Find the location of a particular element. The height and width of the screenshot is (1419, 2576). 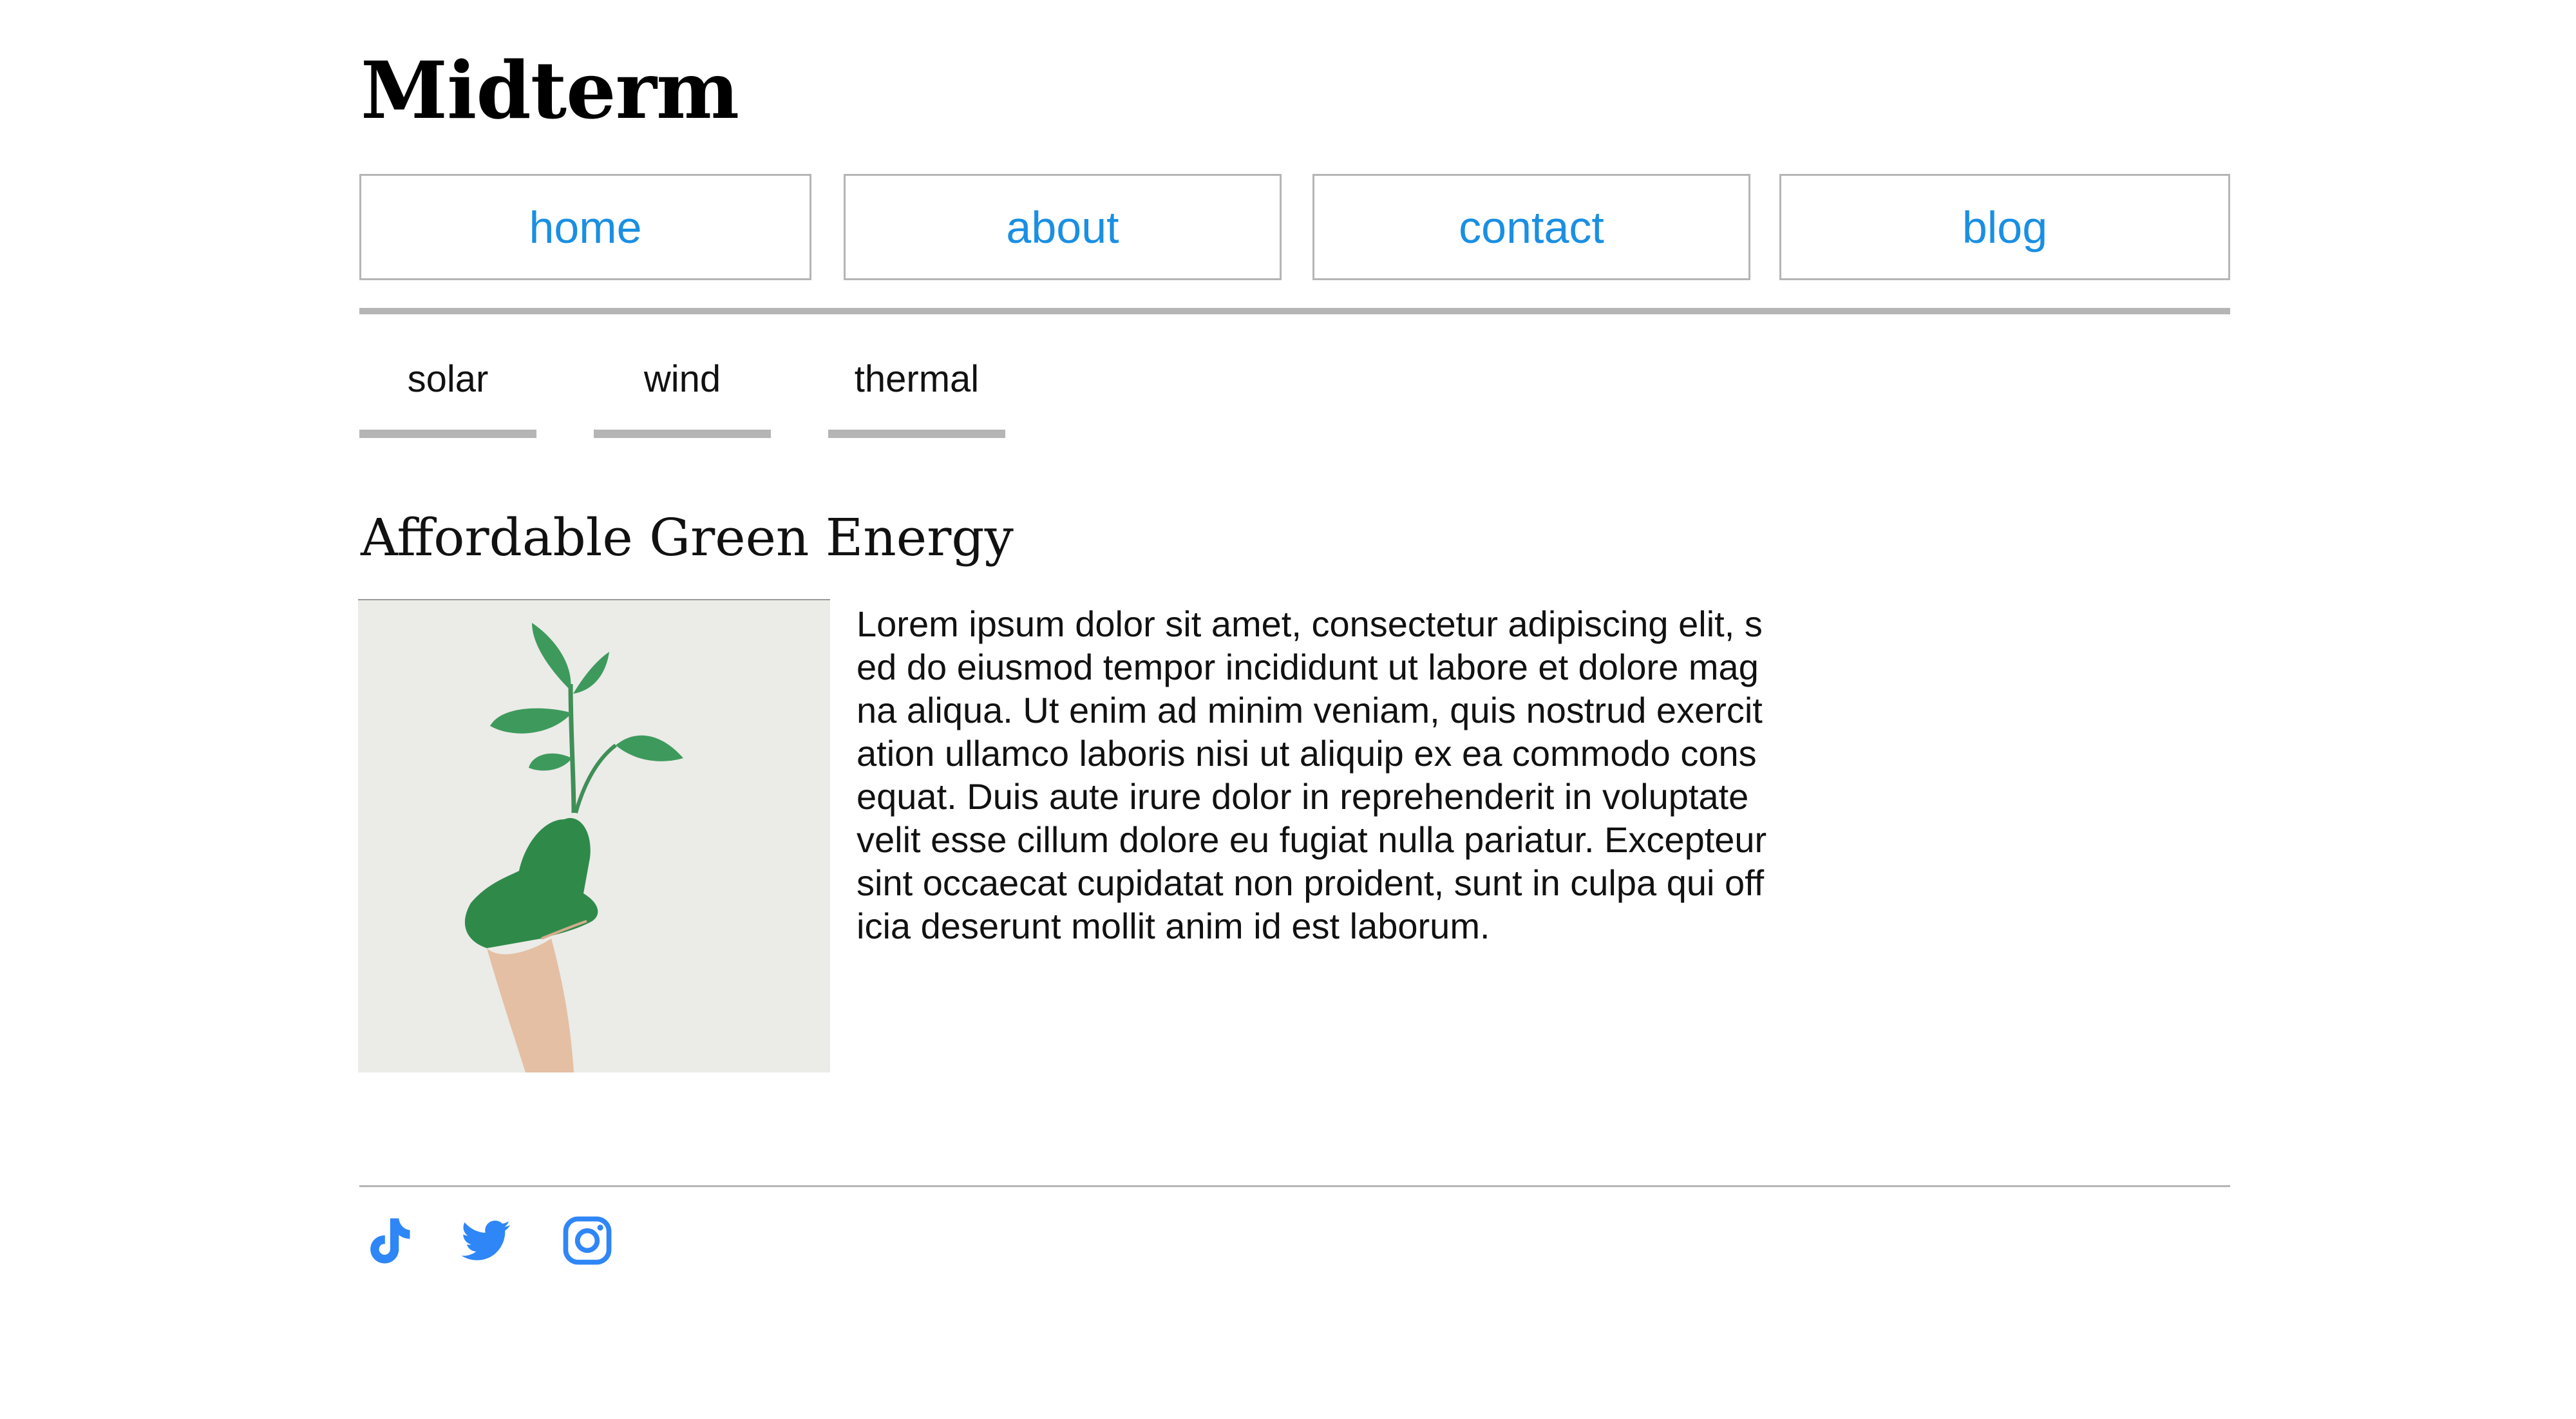

plant-hand-illustration is located at coordinates (594, 836).